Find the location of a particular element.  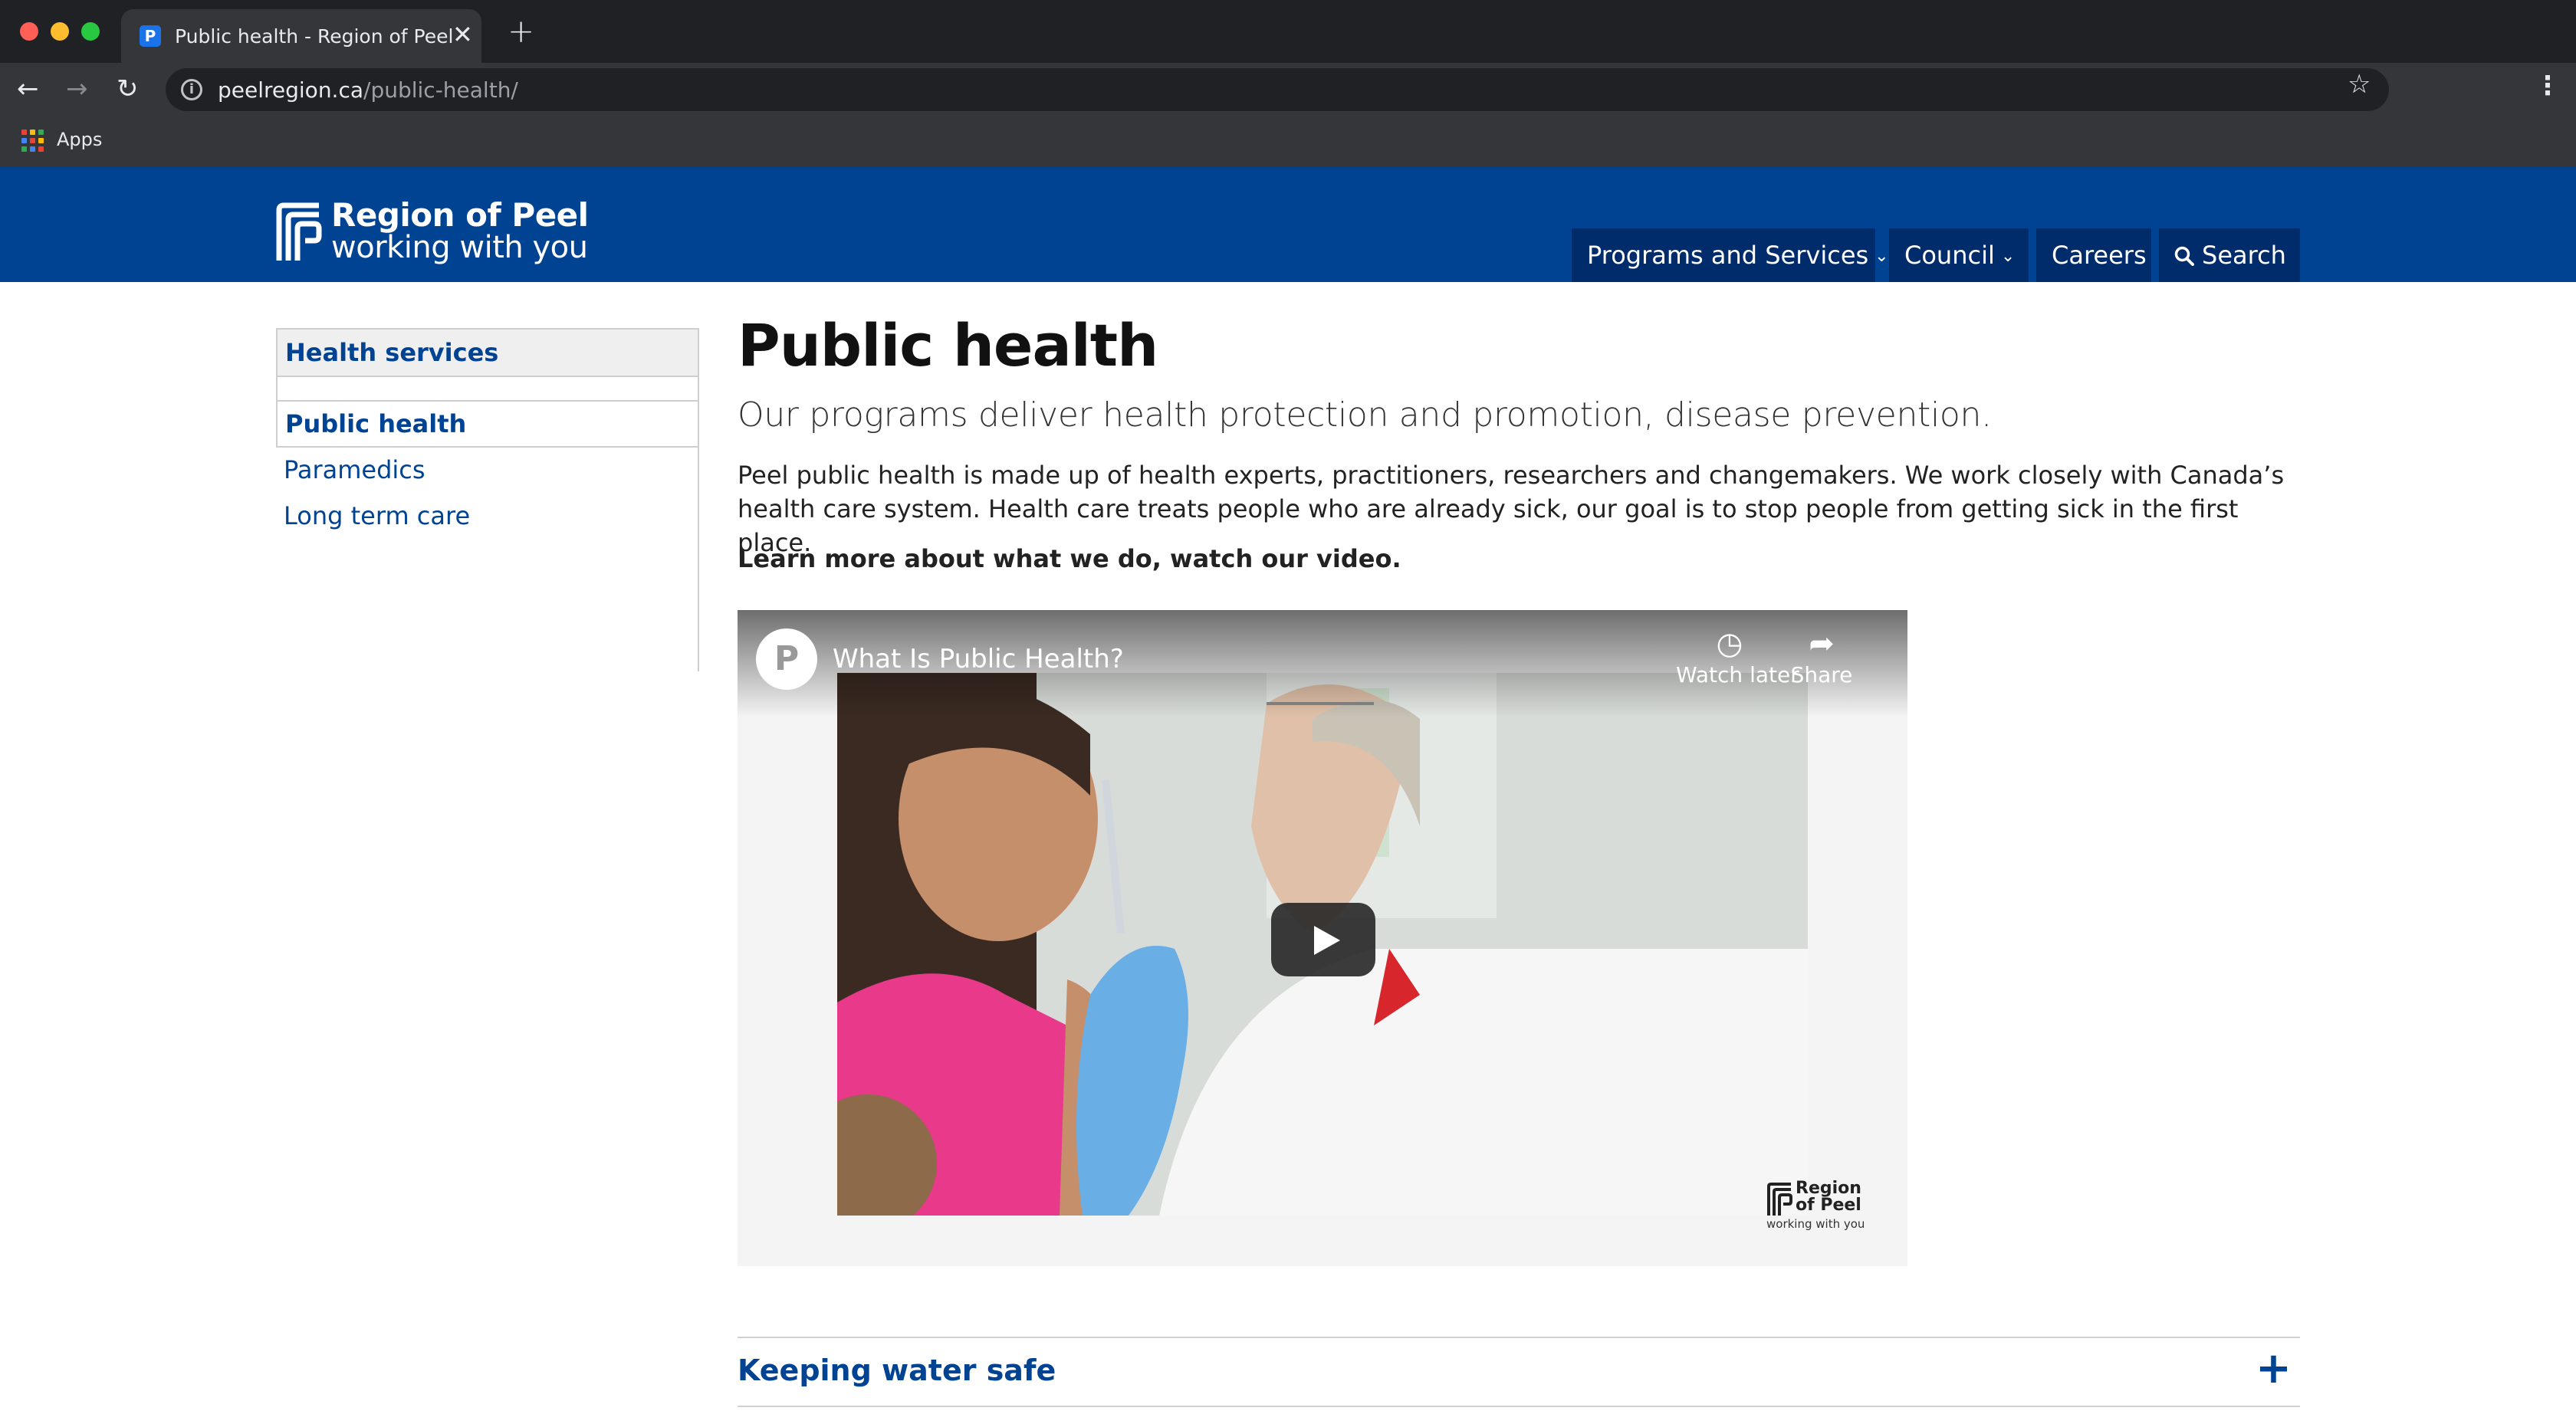

sidebar-divider is located at coordinates (698, 559).